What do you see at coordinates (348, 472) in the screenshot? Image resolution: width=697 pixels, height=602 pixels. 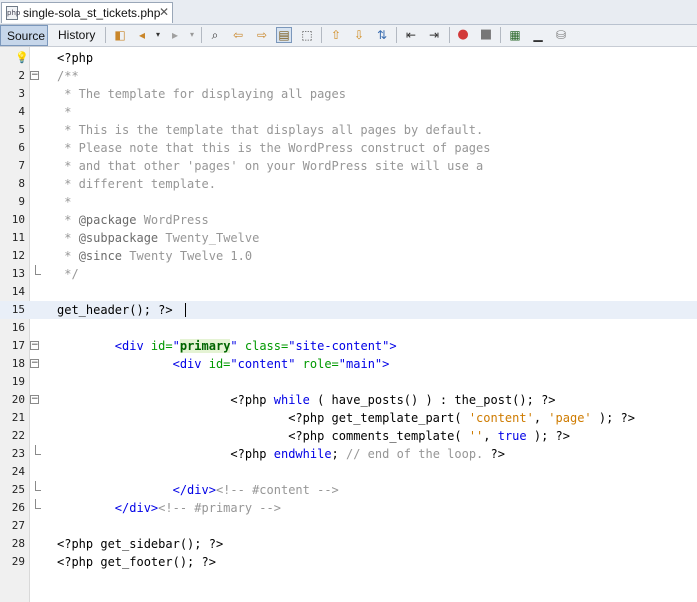 I see `code-line: 24` at bounding box center [348, 472].